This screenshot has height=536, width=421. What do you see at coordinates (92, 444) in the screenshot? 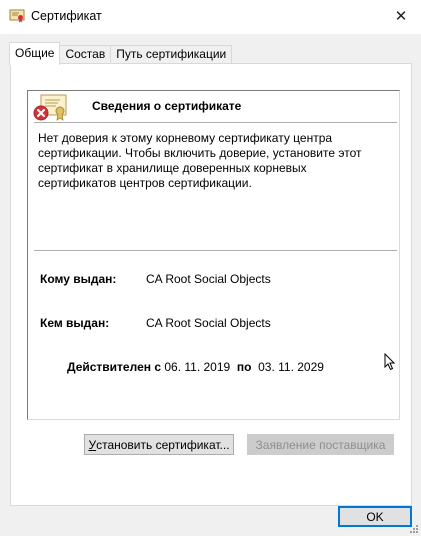
I see `install-button-accelerator: У` at bounding box center [92, 444].